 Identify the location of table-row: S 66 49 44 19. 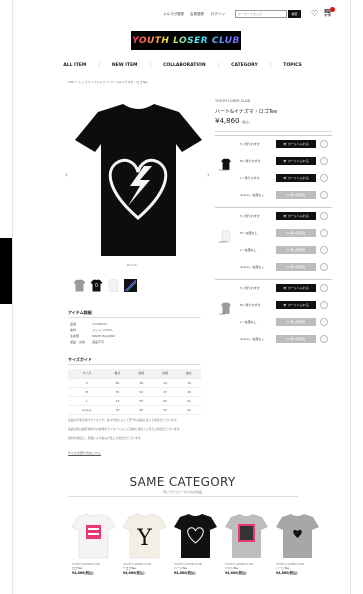
(134, 383).